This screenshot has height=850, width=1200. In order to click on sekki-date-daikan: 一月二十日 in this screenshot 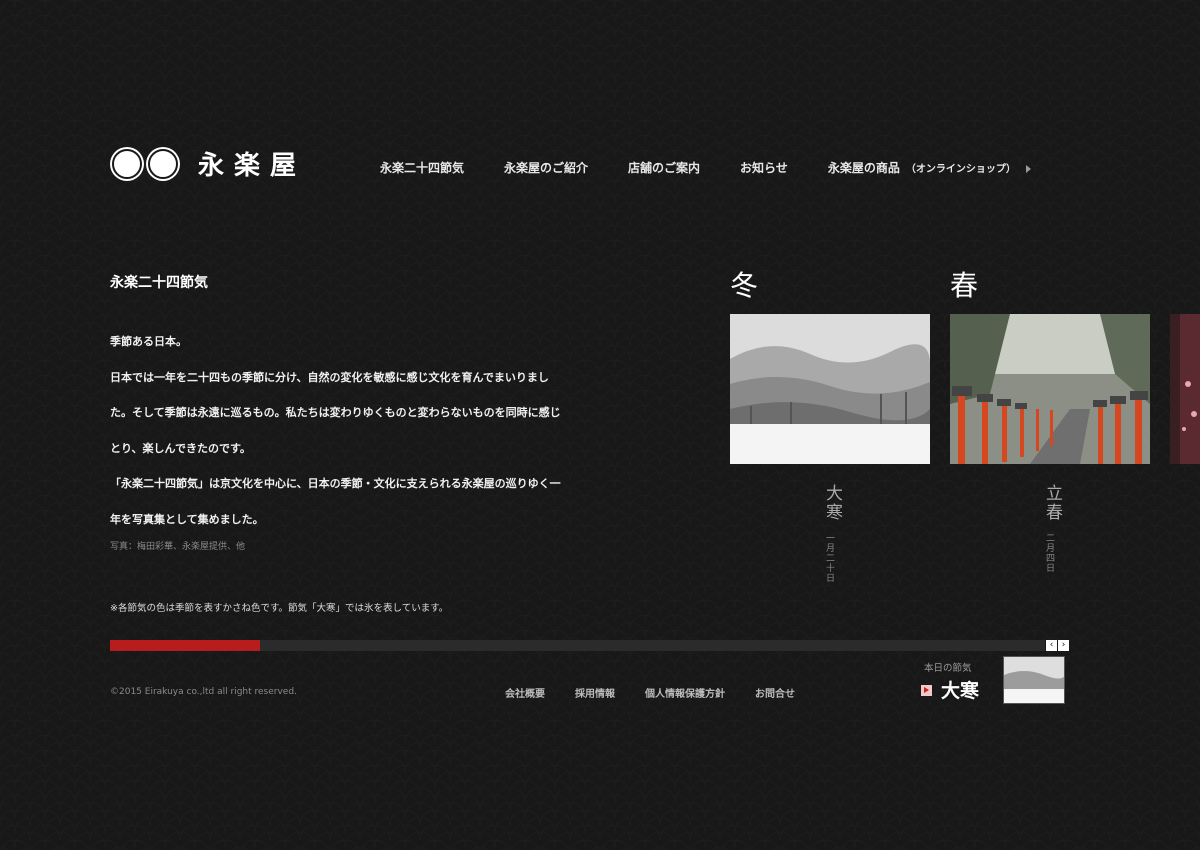, I will do `click(829, 558)`.